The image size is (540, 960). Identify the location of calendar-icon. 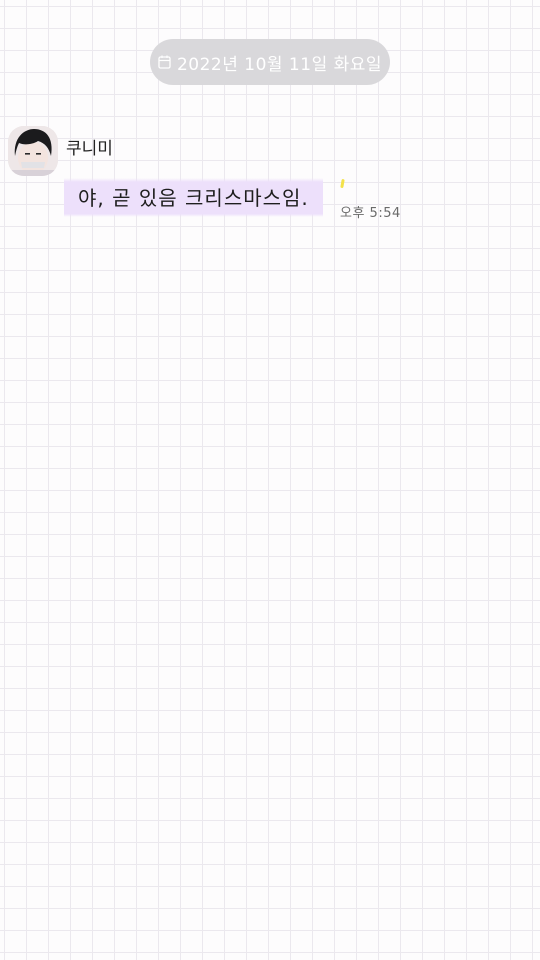
(164, 62).